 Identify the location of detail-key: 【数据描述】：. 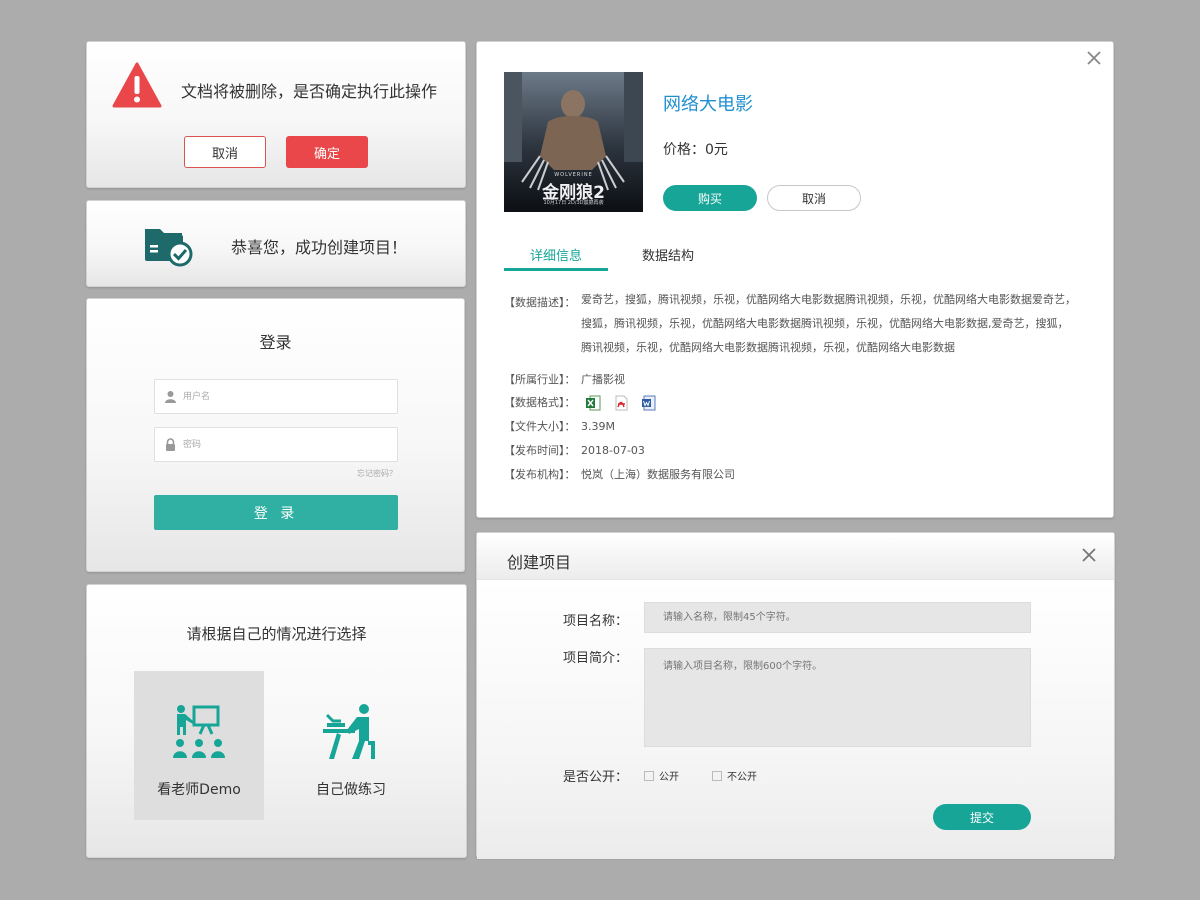
(540, 302).